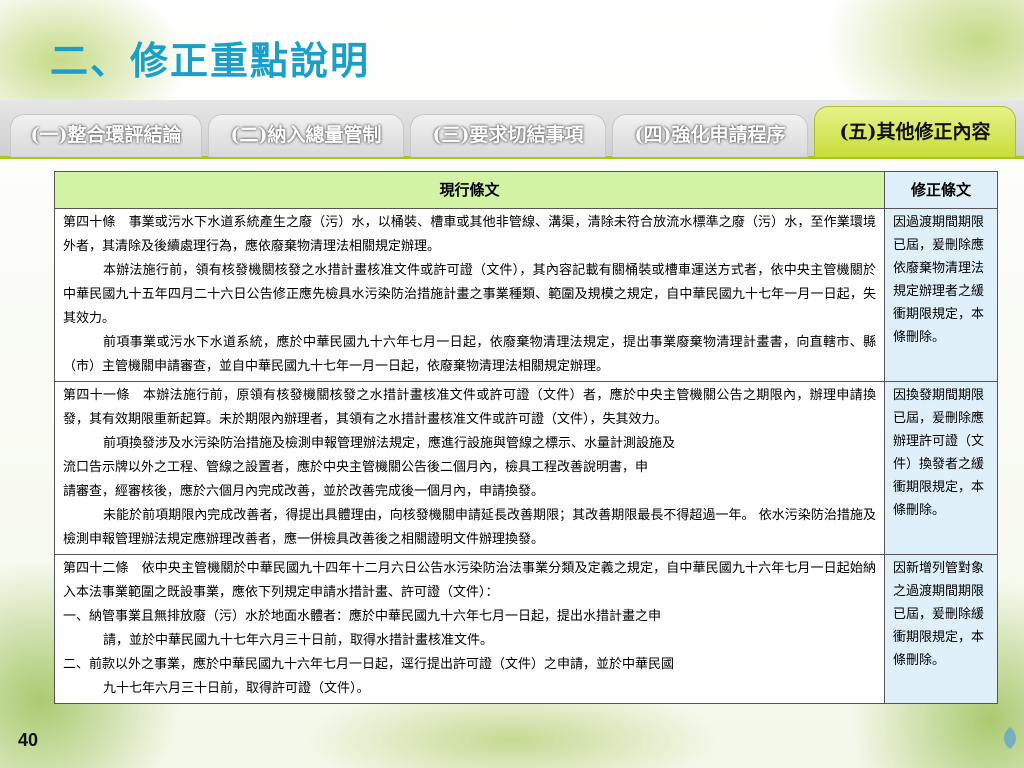 The image size is (1024, 768). What do you see at coordinates (941, 295) in the screenshot?
I see `revised-article-40: 因過渡期間期限已屆，爰刪除應依廢棄物清理法規定辦理者之緩衝期限規定，本條刪除。` at bounding box center [941, 295].